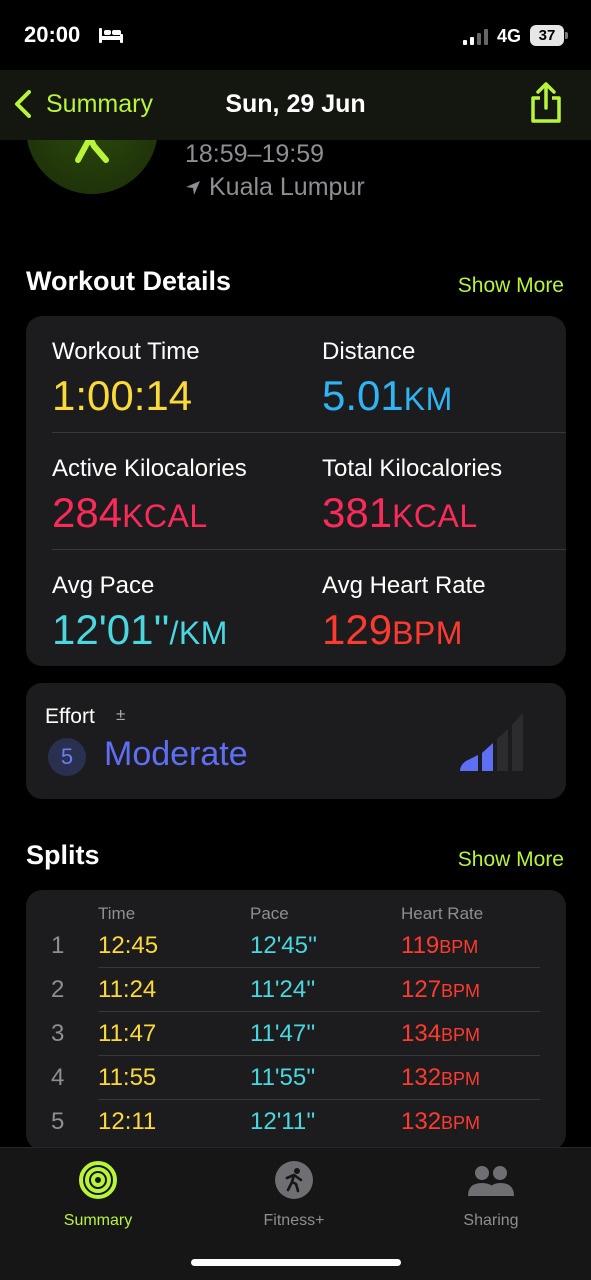 Image resolution: width=591 pixels, height=1280 pixels. I want to click on metric-workout-time: Workout Time 1:00:14, so click(177, 379).